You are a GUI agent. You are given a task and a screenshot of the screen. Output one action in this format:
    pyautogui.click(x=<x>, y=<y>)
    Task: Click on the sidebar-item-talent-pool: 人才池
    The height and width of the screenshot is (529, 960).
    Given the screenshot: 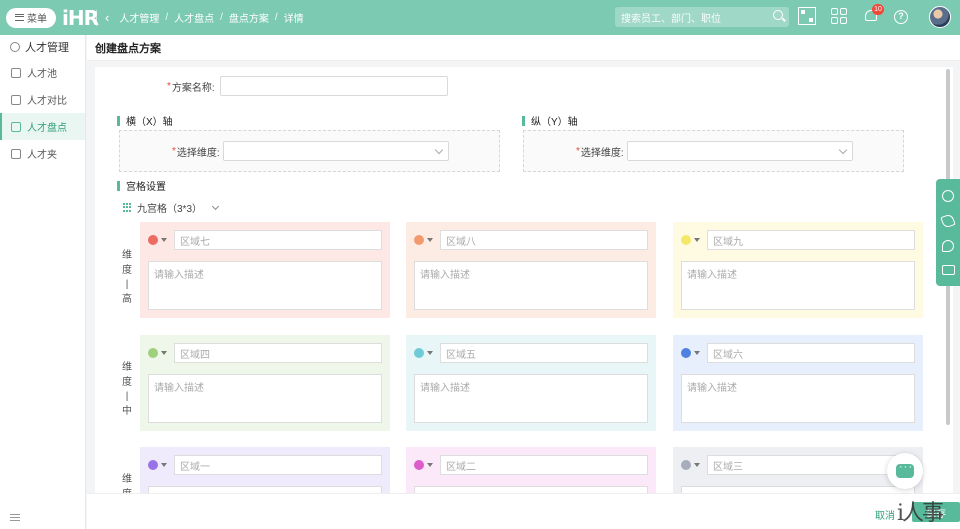 What is the action you would take?
    pyautogui.click(x=42, y=72)
    